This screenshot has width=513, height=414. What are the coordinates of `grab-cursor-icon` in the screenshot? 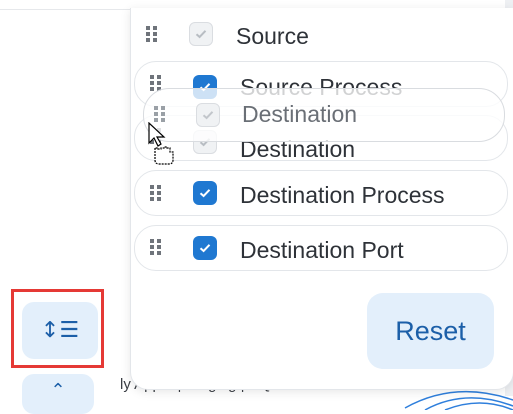 It's located at (161, 143).